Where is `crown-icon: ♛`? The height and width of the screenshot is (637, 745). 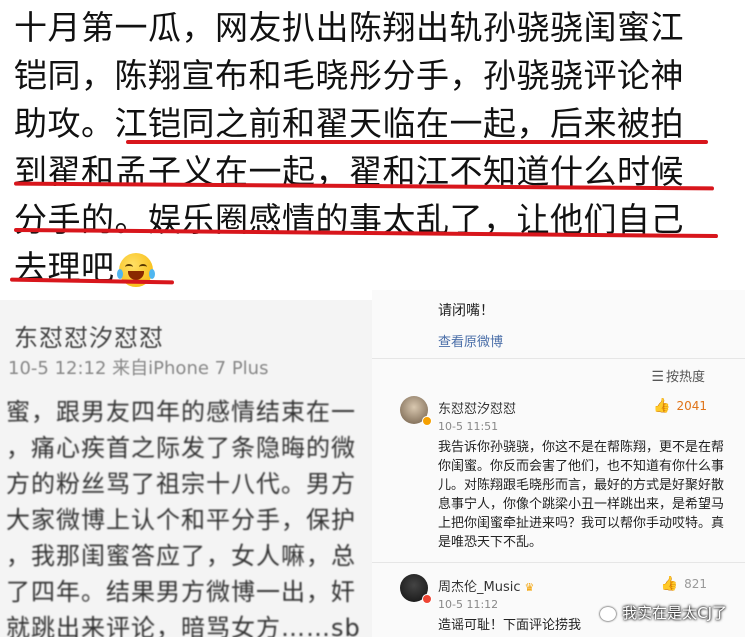 crown-icon: ♛ is located at coordinates (529, 587).